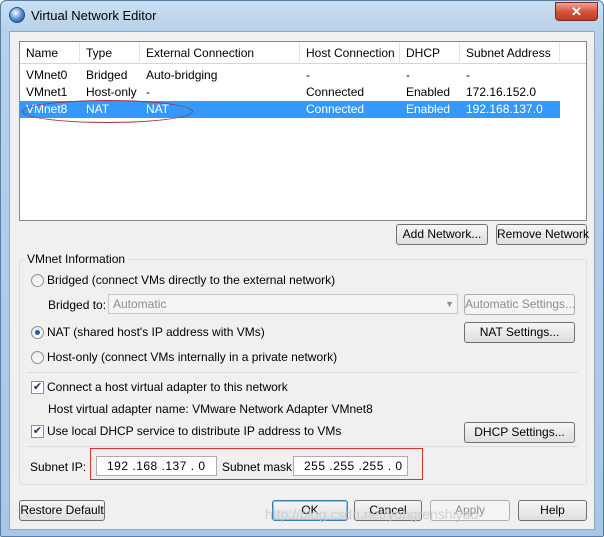  I want to click on title-bar: Virtual Network Editor ✕, so click(302, 16).